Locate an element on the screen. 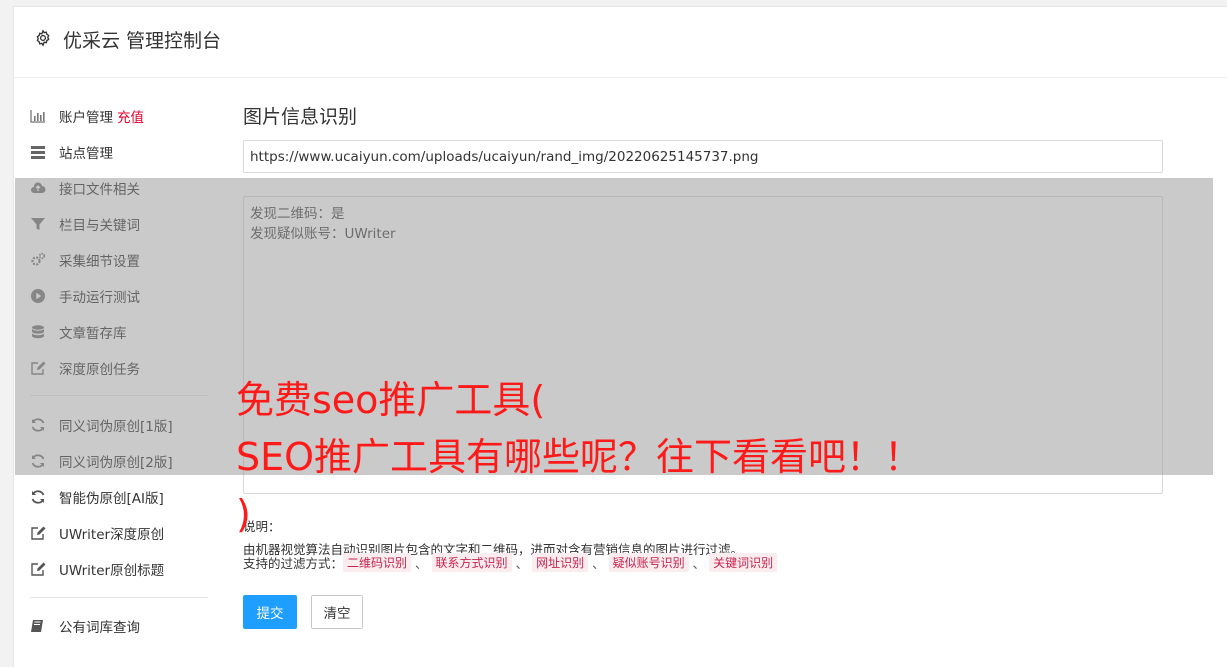 This screenshot has width=1227, height=667. sidebar-item-sites: 站点管理 is located at coordinates (71, 152).